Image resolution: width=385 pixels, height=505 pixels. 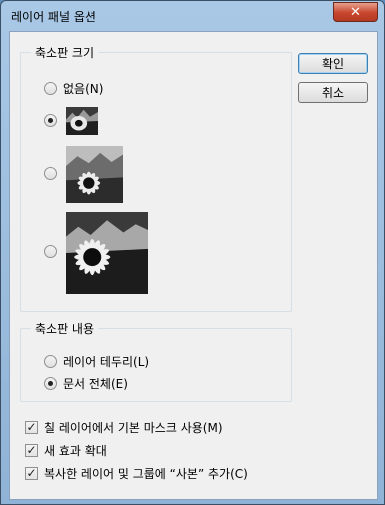 What do you see at coordinates (50, 120) in the screenshot?
I see `radio-thumb-small` at bounding box center [50, 120].